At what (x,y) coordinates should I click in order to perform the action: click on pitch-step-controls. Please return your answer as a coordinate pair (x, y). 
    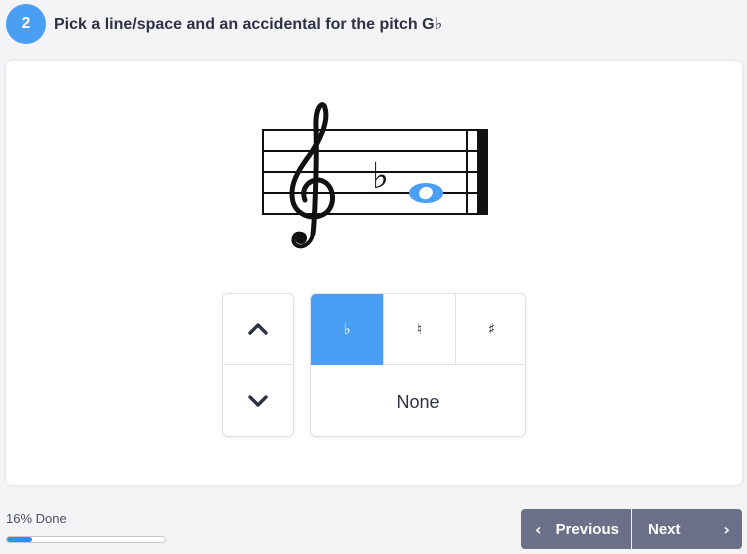
    Looking at the image, I should click on (258, 365).